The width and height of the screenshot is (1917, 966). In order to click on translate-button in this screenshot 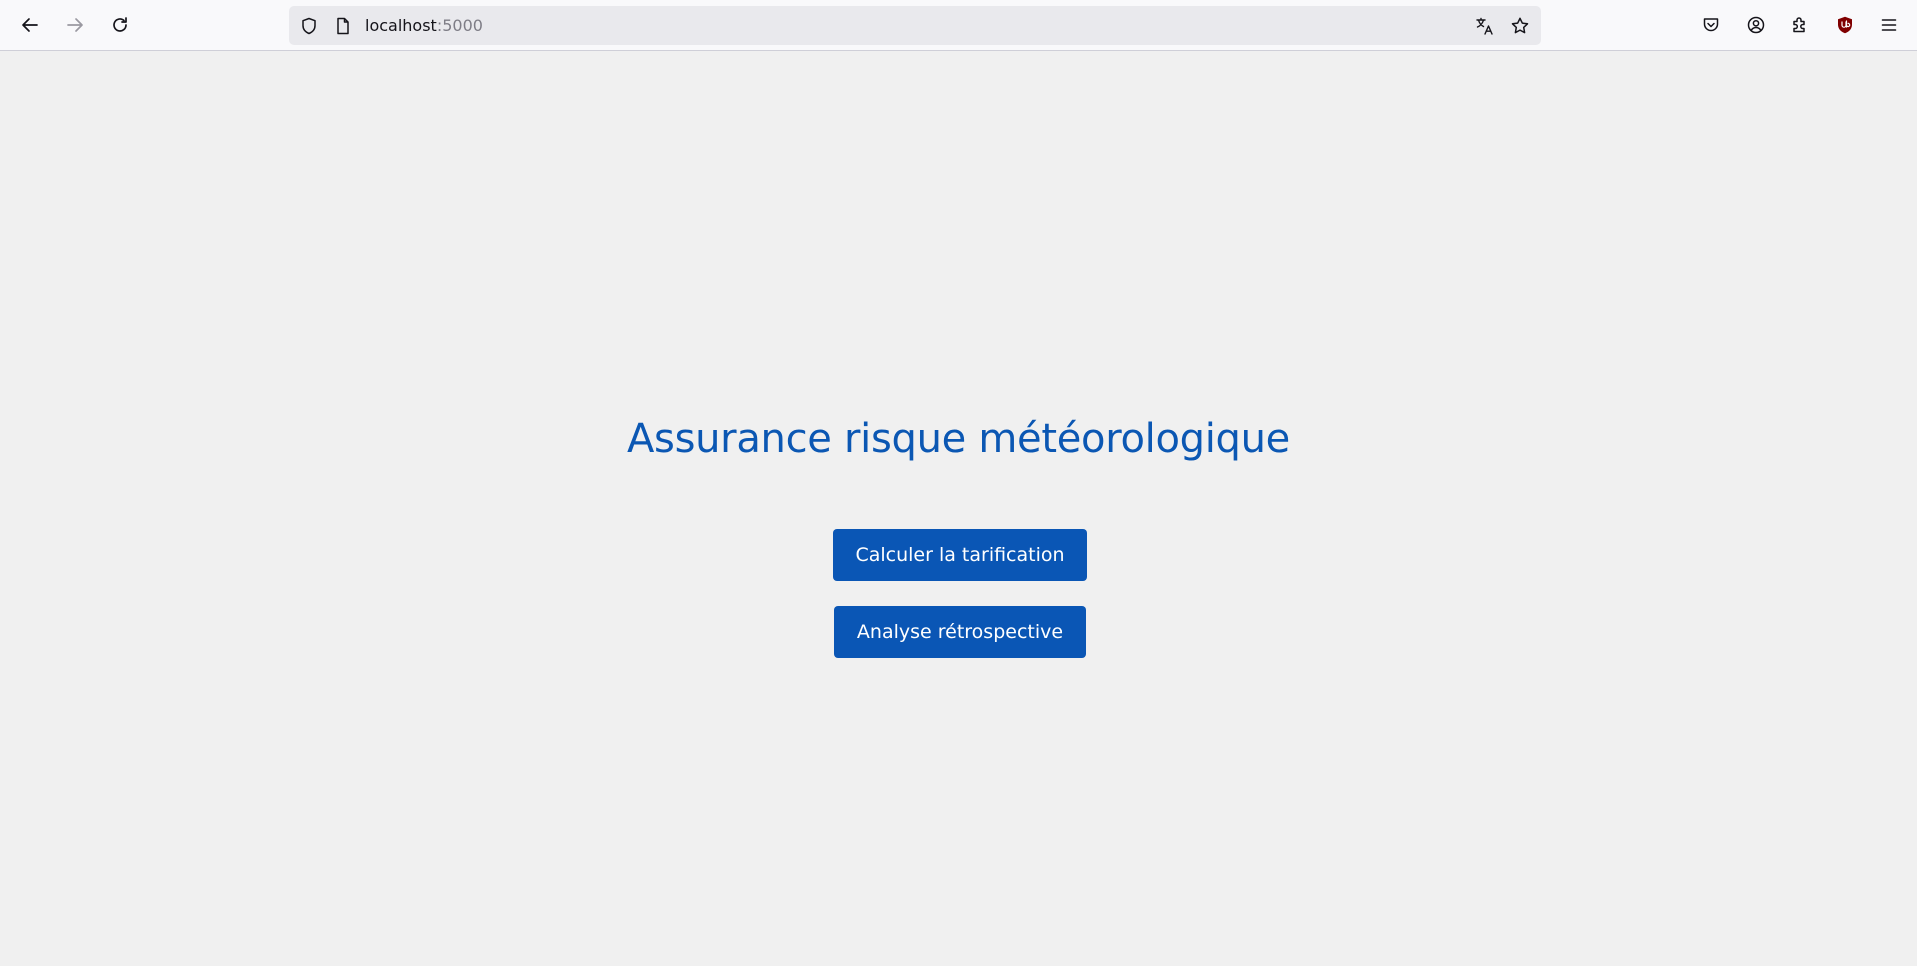, I will do `click(1485, 26)`.